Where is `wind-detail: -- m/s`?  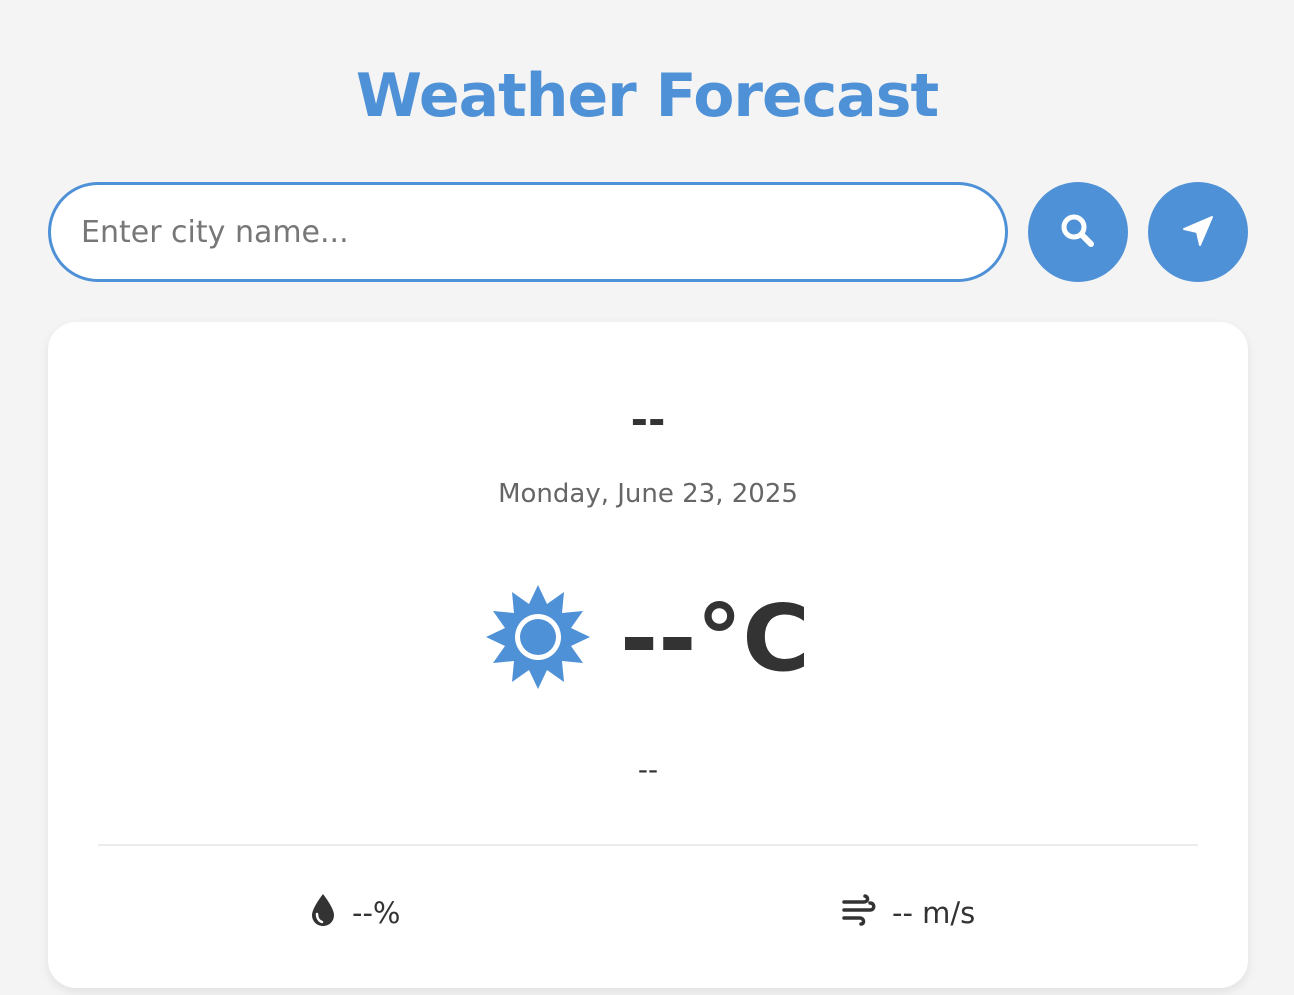 wind-detail: -- m/s is located at coordinates (908, 913).